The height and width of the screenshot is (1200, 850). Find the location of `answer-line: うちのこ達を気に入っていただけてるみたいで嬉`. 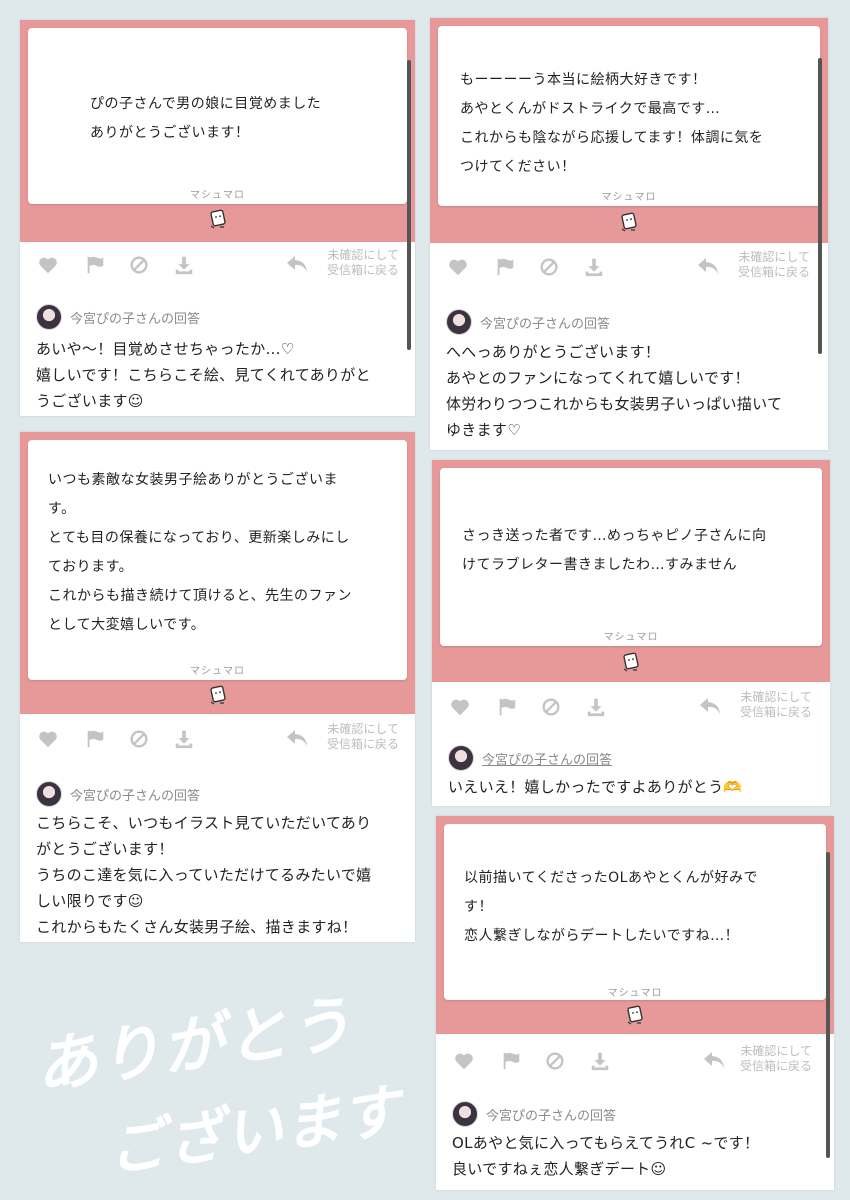

answer-line: うちのこ達を気に入っていただけてるみたいで嬉 is located at coordinates (204, 875).